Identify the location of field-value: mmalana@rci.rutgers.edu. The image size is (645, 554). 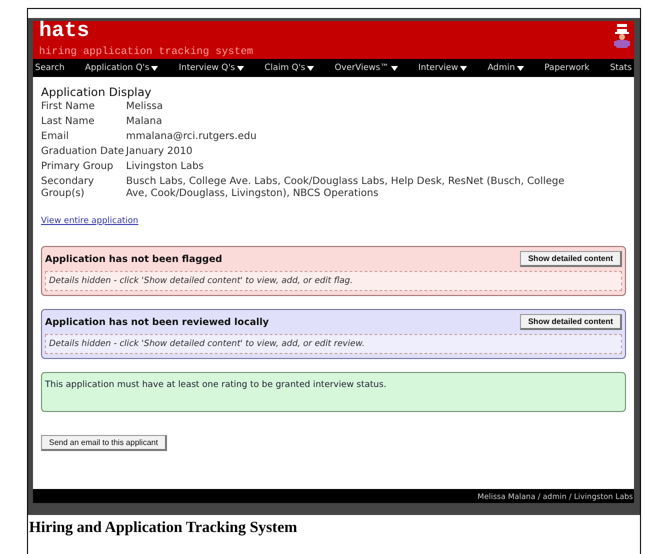
(192, 137).